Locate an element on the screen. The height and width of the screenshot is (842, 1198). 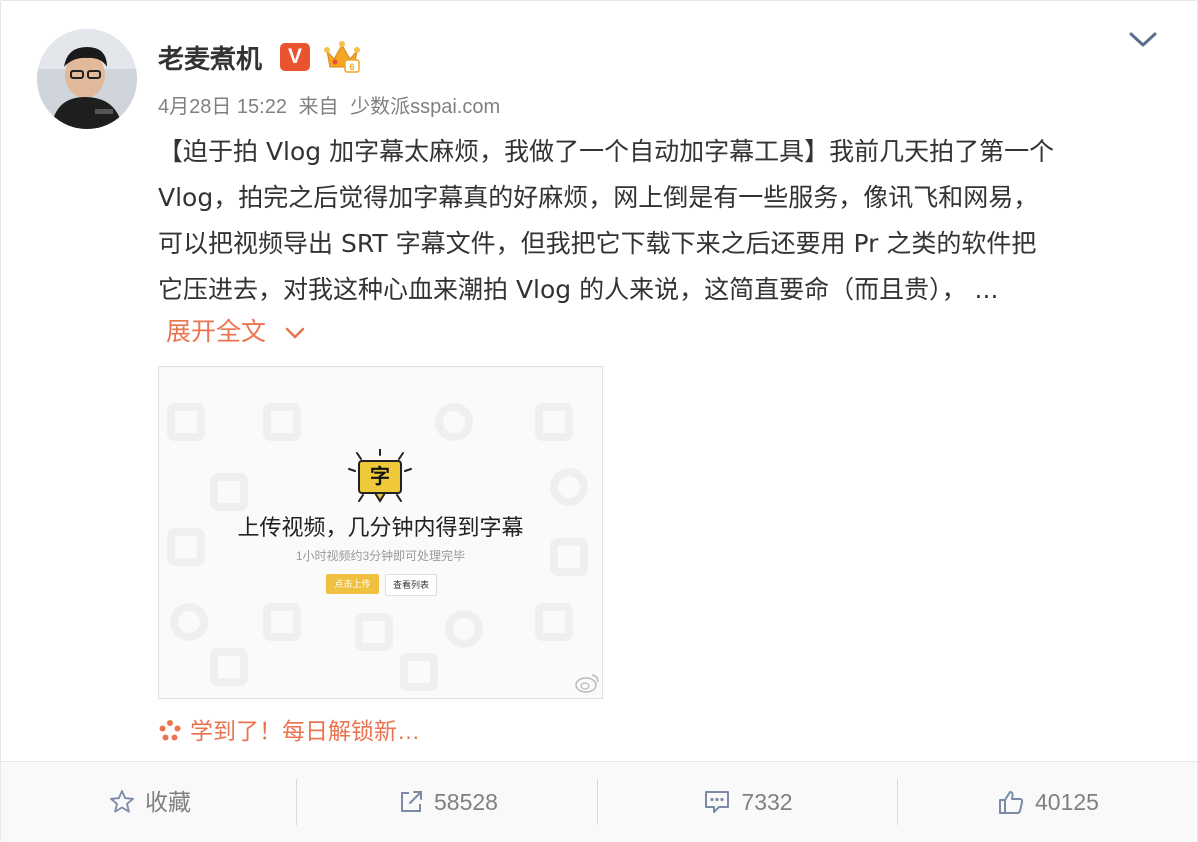
comment-count: 7332 is located at coordinates (767, 802).